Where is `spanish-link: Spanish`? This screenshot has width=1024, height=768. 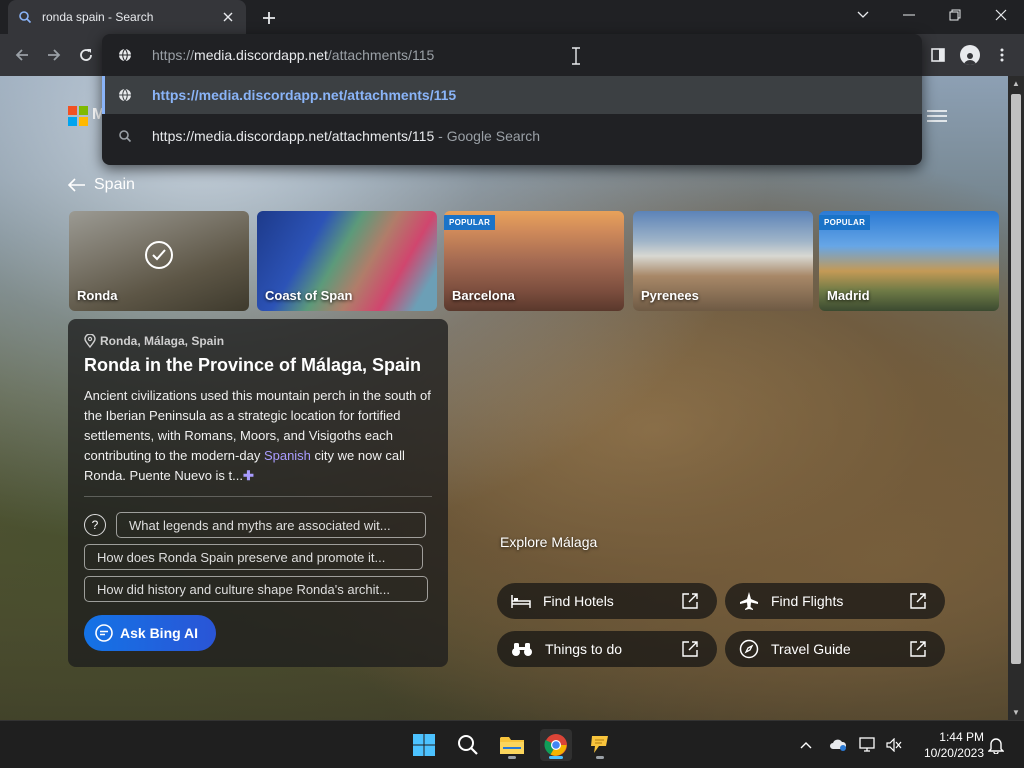 spanish-link: Spanish is located at coordinates (287, 455).